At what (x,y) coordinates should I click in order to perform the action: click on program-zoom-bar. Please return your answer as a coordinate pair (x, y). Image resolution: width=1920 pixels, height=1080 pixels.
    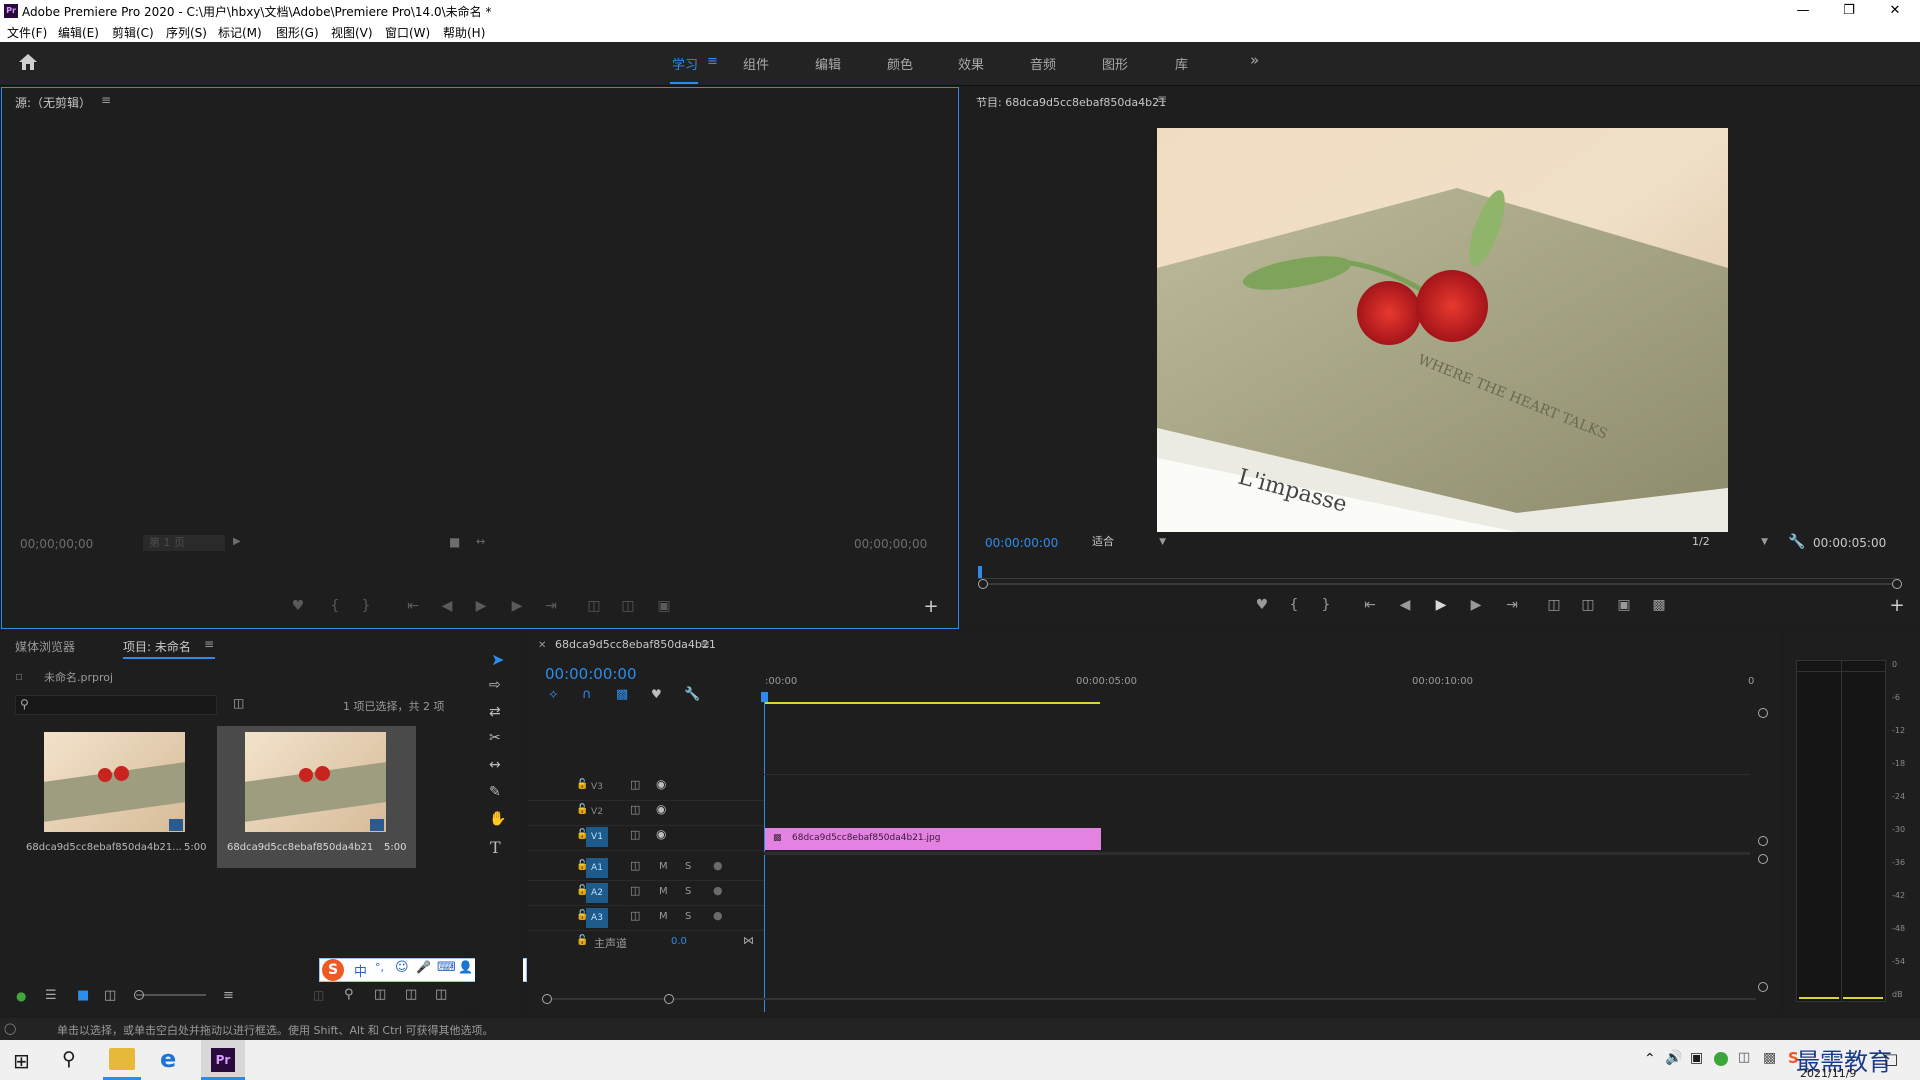
    Looking at the image, I should click on (1439, 584).